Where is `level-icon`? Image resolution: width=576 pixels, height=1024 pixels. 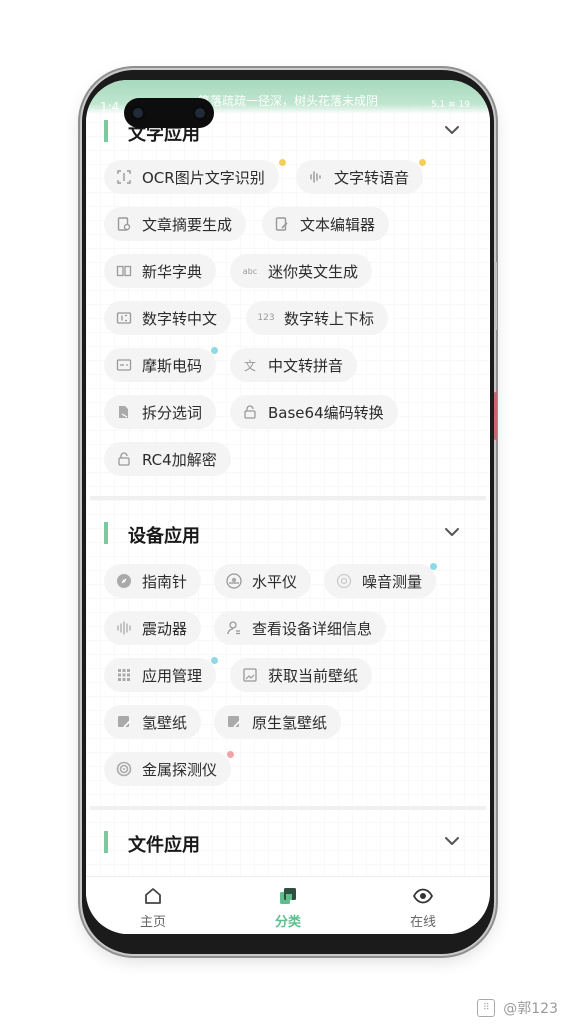
level-icon is located at coordinates (234, 581).